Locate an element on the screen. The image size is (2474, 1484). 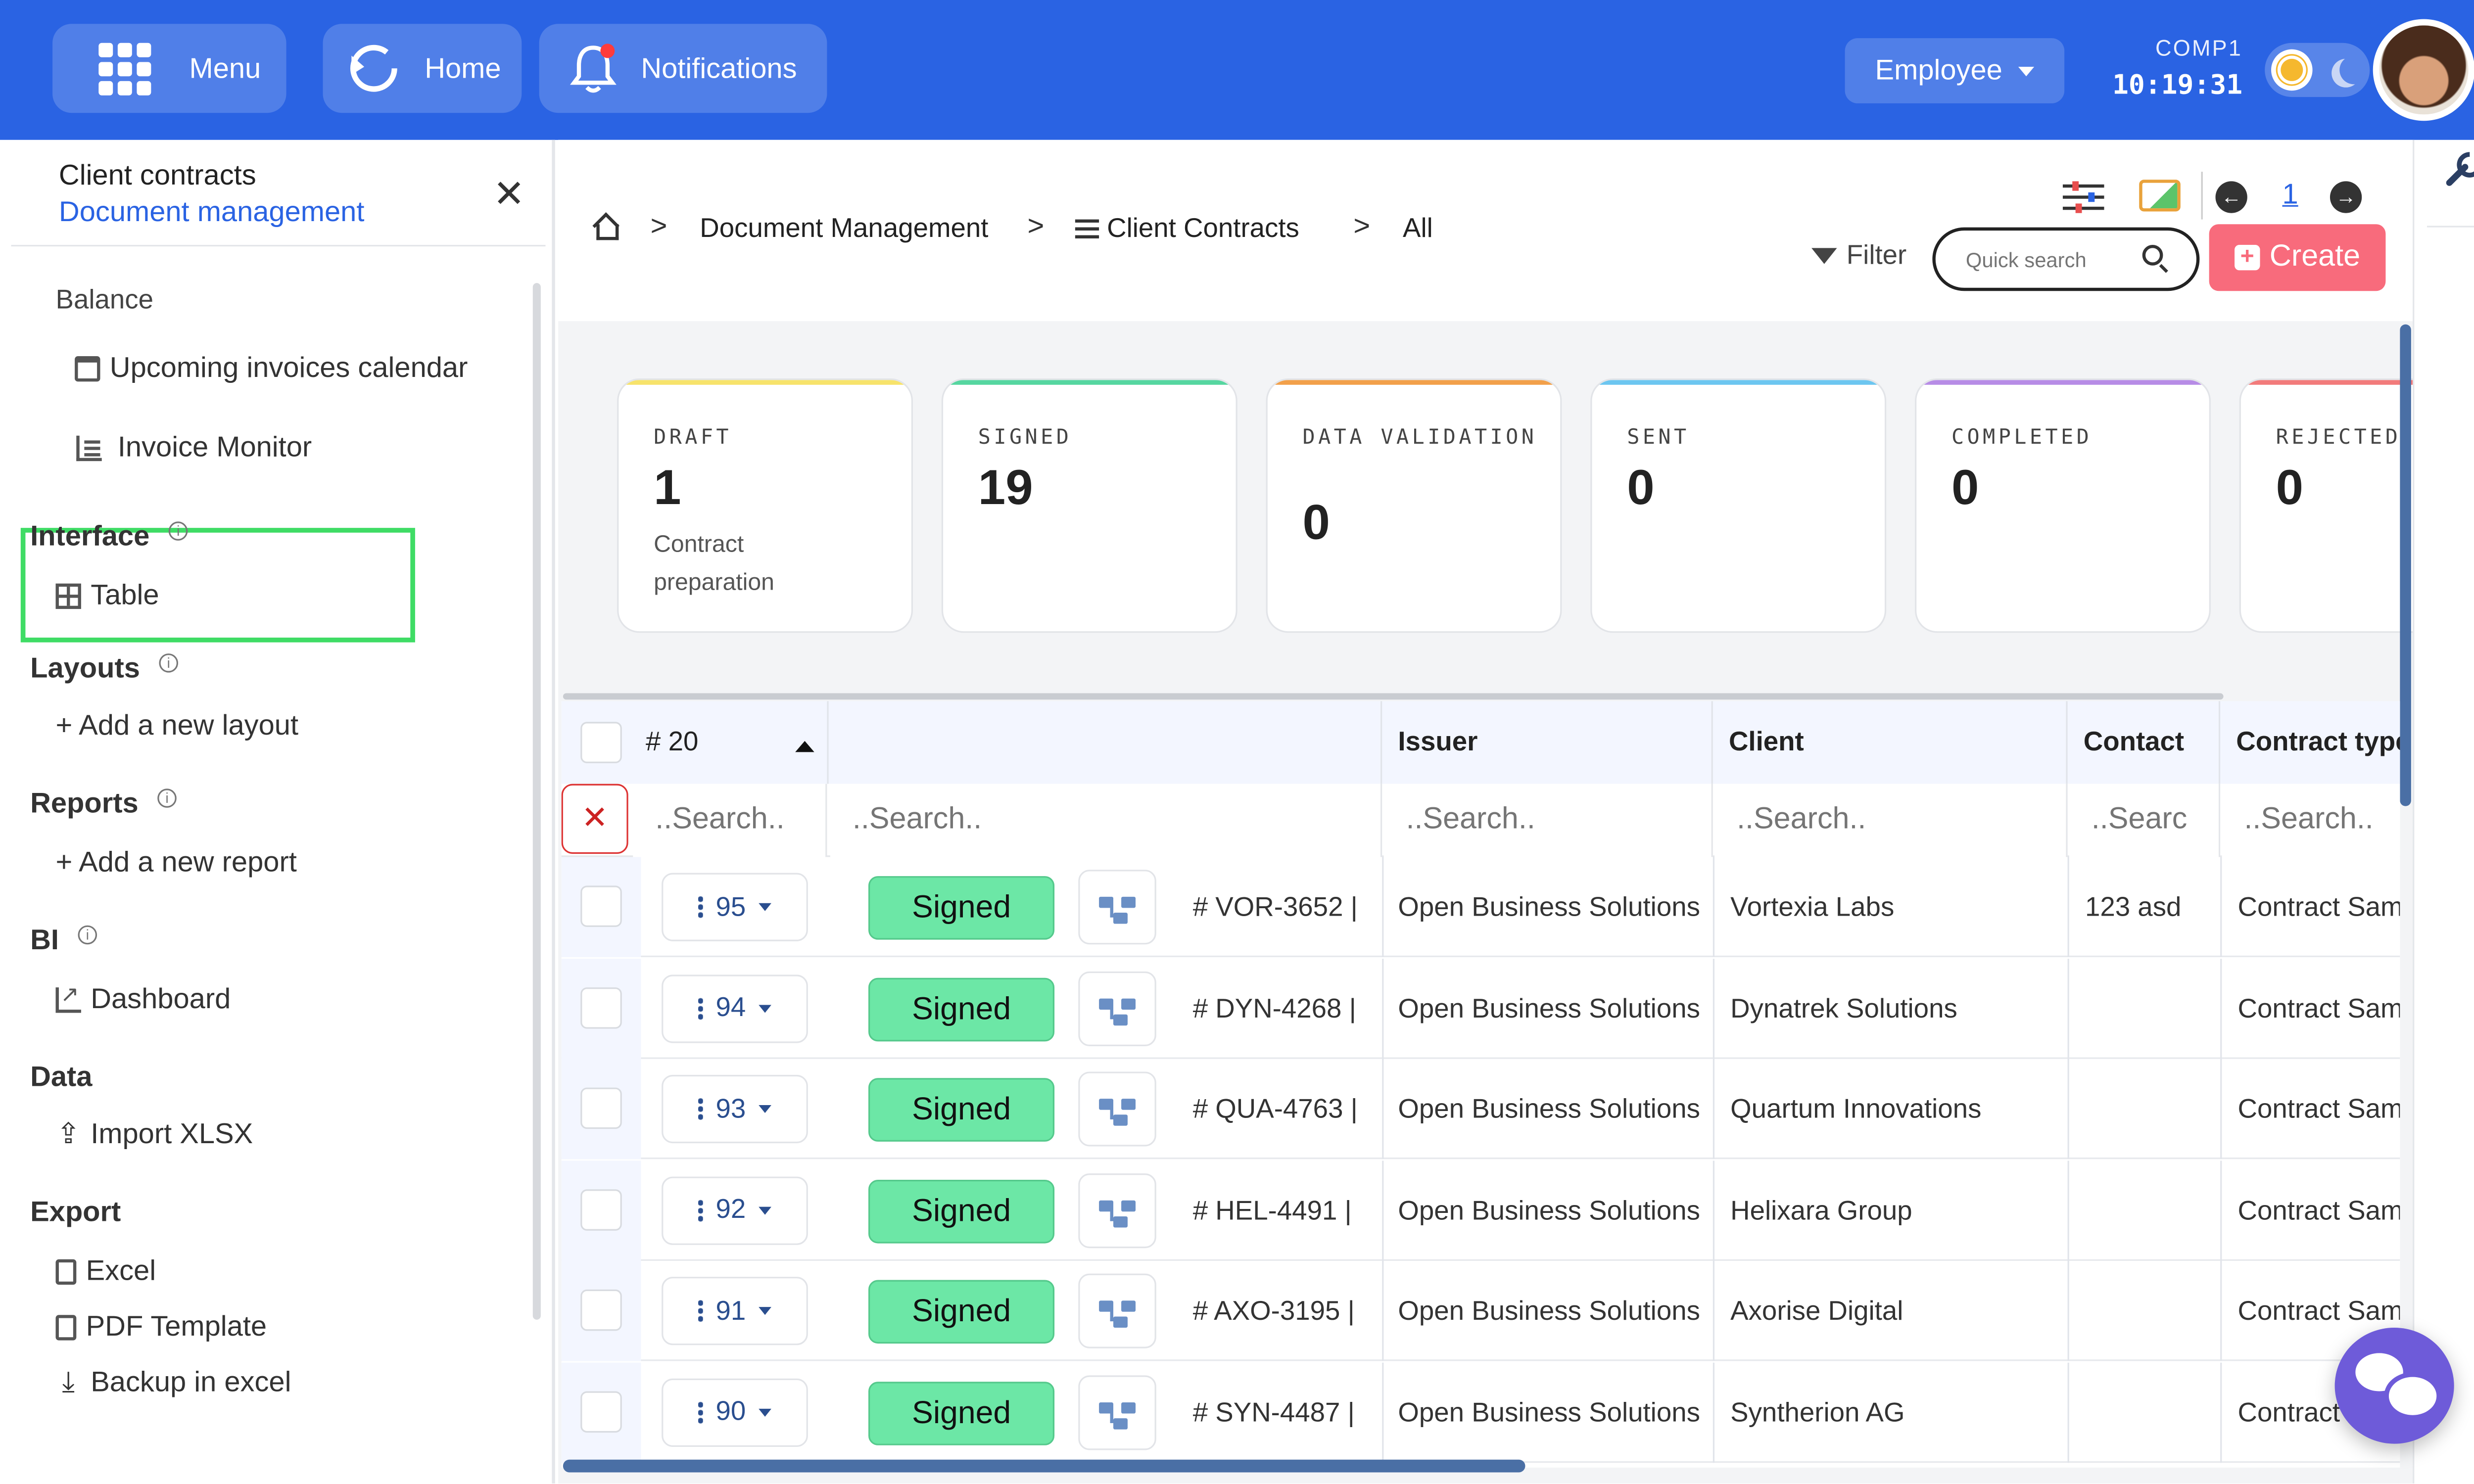
status-card-signed: SIGNED 19 is located at coordinates (1089, 505).